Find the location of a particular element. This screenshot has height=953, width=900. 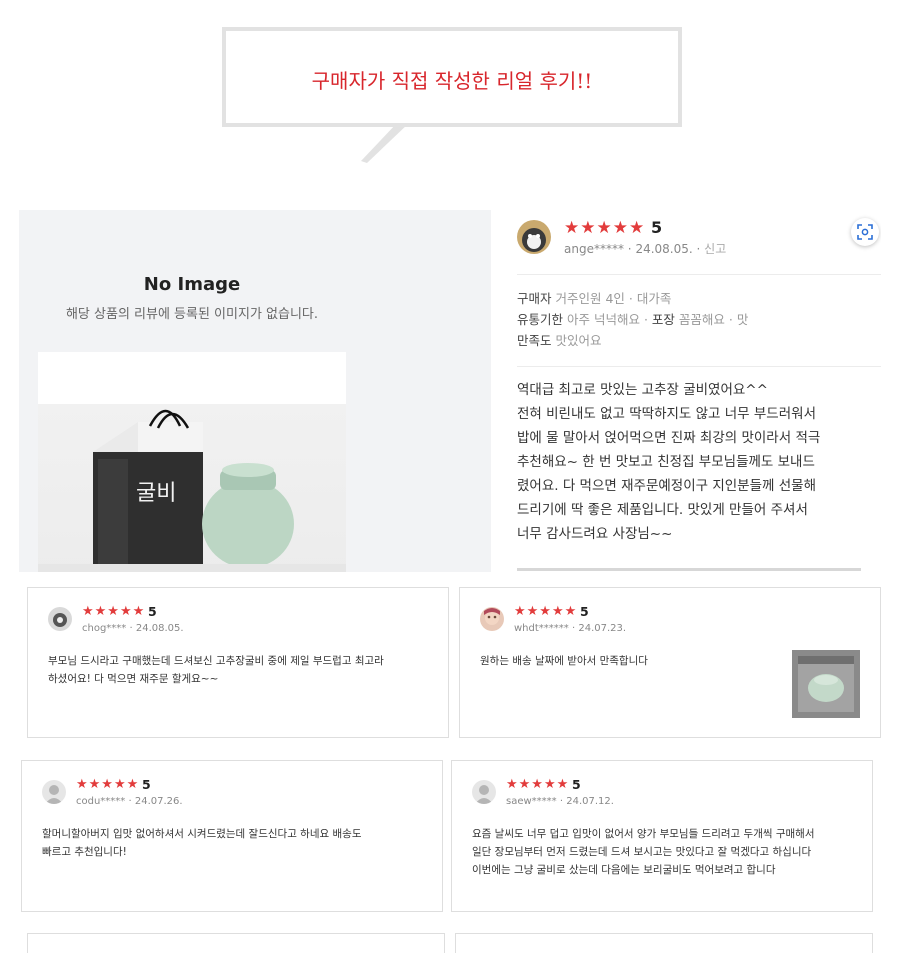

review-meta: ange***** · 24.08.05. · 신고 is located at coordinates (645, 249).